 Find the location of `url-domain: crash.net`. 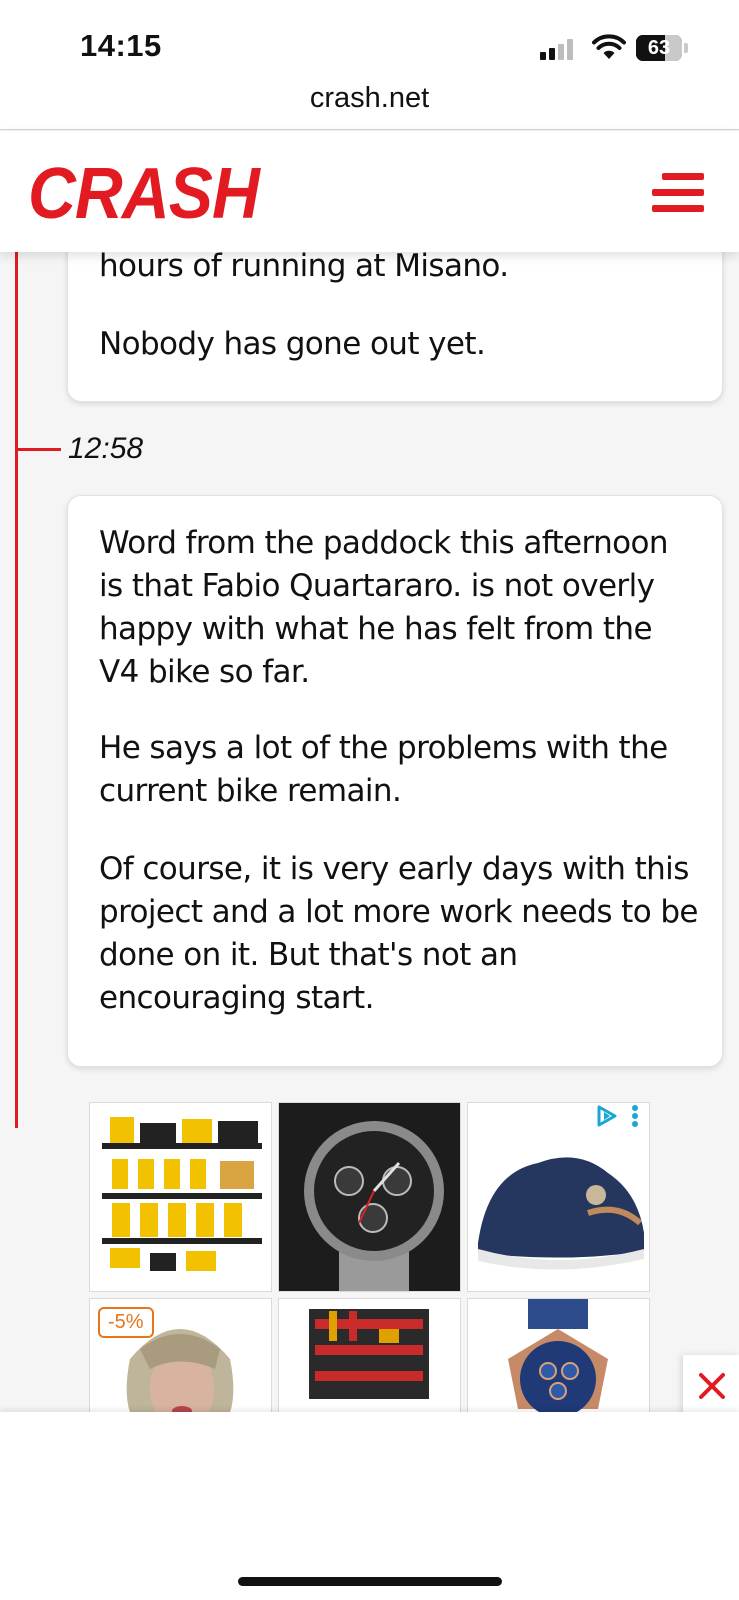

url-domain: crash.net is located at coordinates (369, 98).